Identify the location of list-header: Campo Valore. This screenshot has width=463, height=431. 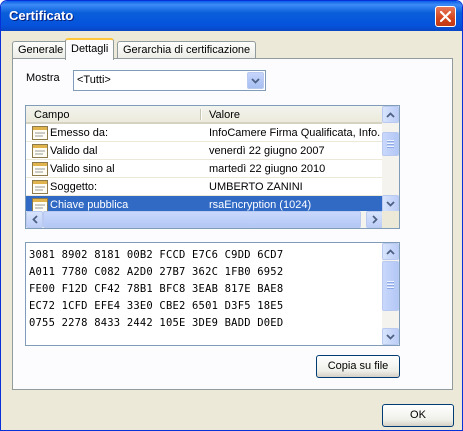
(204, 115).